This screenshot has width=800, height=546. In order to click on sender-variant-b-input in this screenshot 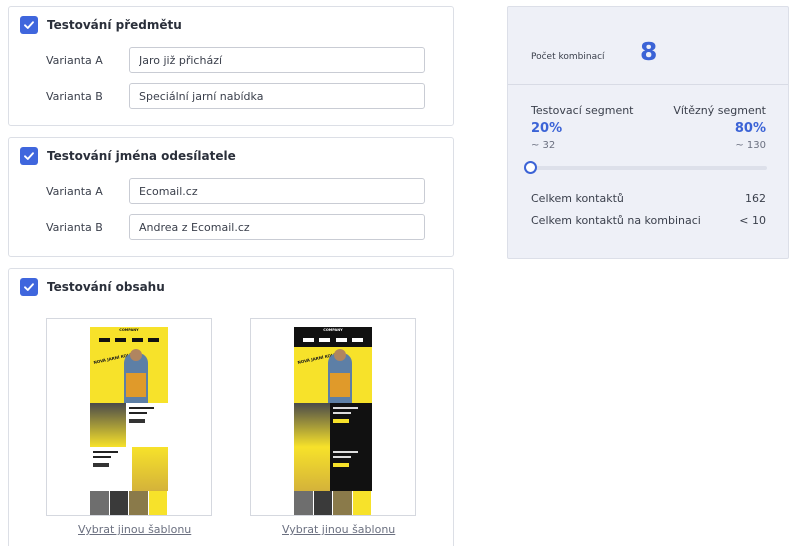, I will do `click(277, 227)`.